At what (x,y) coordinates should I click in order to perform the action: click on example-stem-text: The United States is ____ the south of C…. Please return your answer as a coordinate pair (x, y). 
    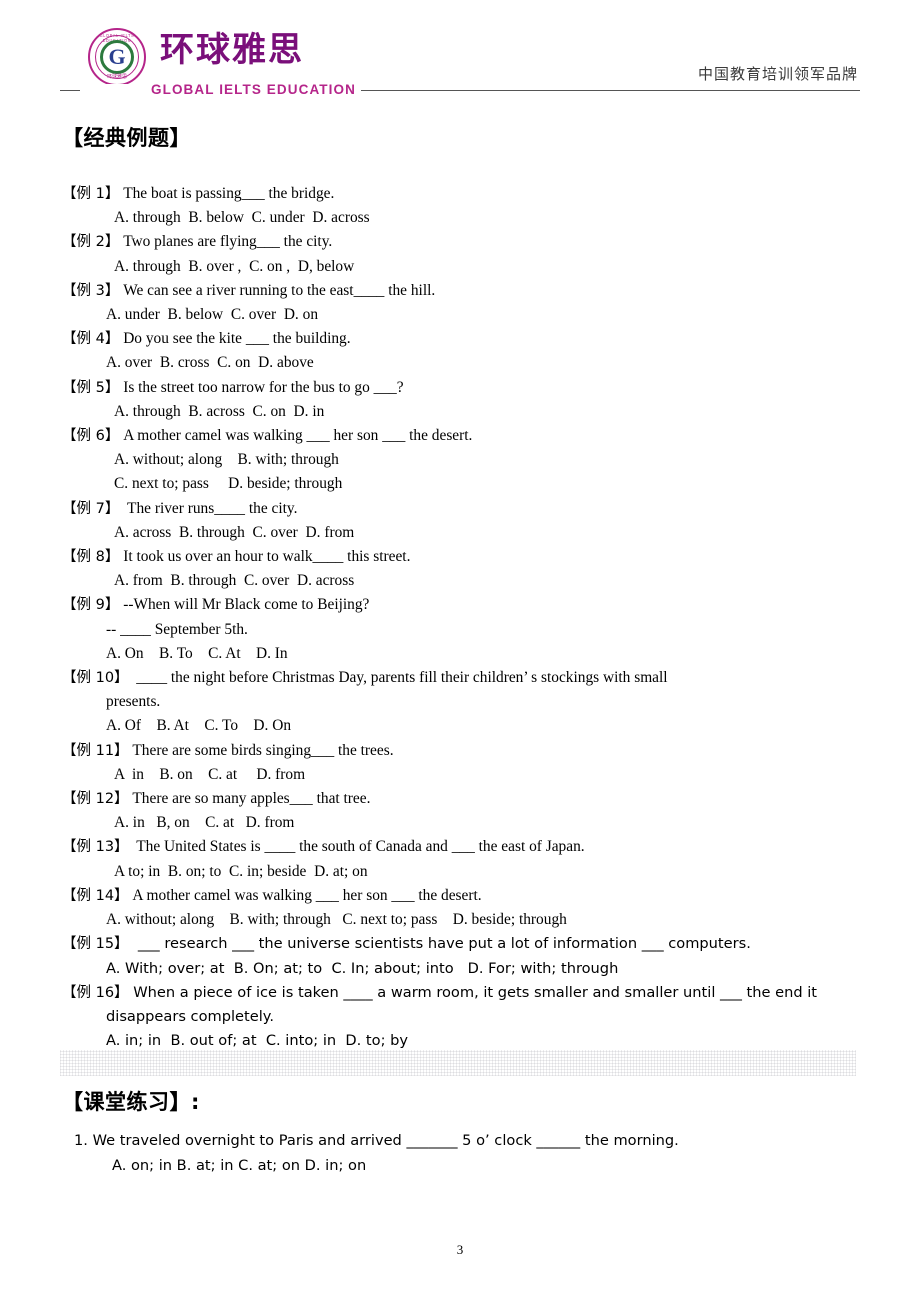
    Looking at the image, I should click on (356, 847).